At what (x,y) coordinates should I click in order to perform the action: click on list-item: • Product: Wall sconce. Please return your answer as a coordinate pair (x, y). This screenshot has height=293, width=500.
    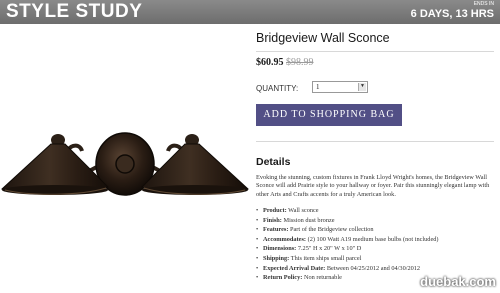
    Looking at the image, I should click on (287, 210).